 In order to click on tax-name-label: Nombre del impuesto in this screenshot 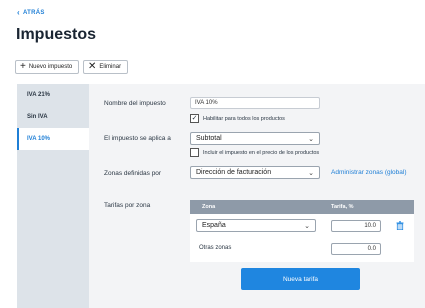, I will do `click(135, 103)`.